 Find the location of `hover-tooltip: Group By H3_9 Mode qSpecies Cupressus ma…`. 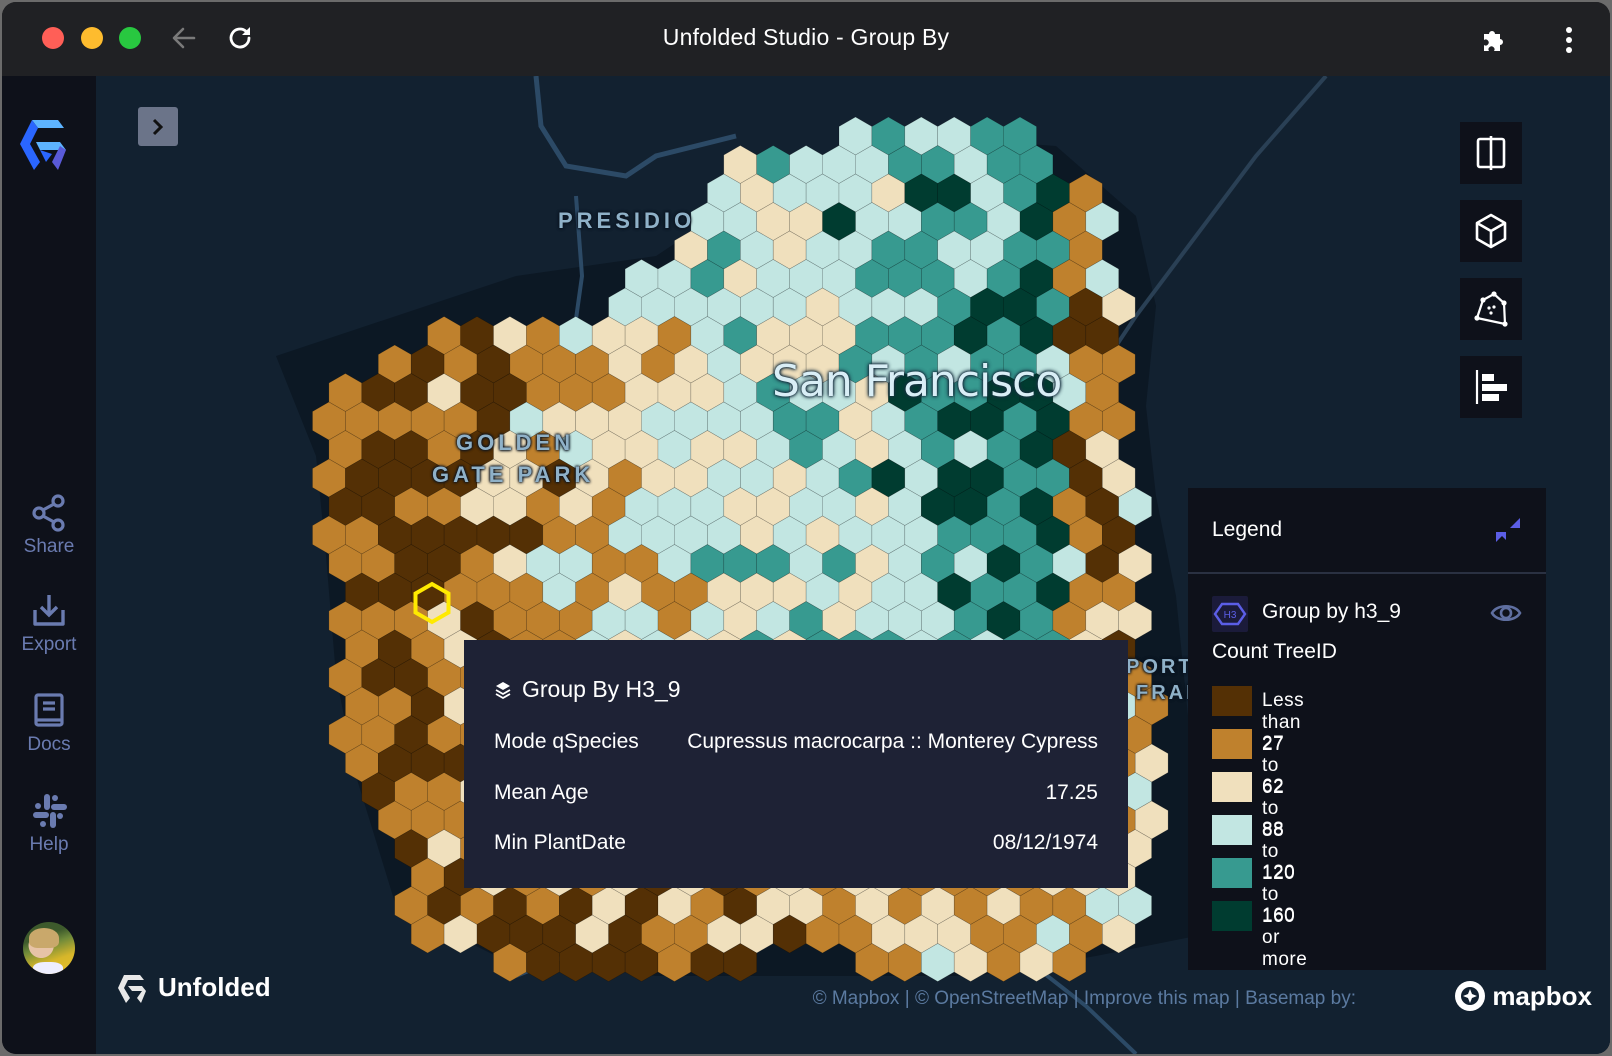

hover-tooltip: Group By H3_9 Mode qSpecies Cupressus ma… is located at coordinates (796, 764).